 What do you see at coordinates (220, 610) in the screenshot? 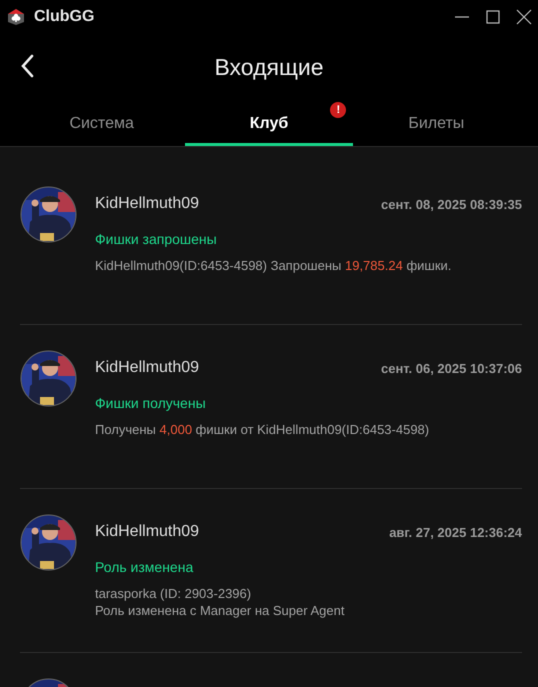
I see `message-text: Роль изменена с Manager на Super Agent` at bounding box center [220, 610].